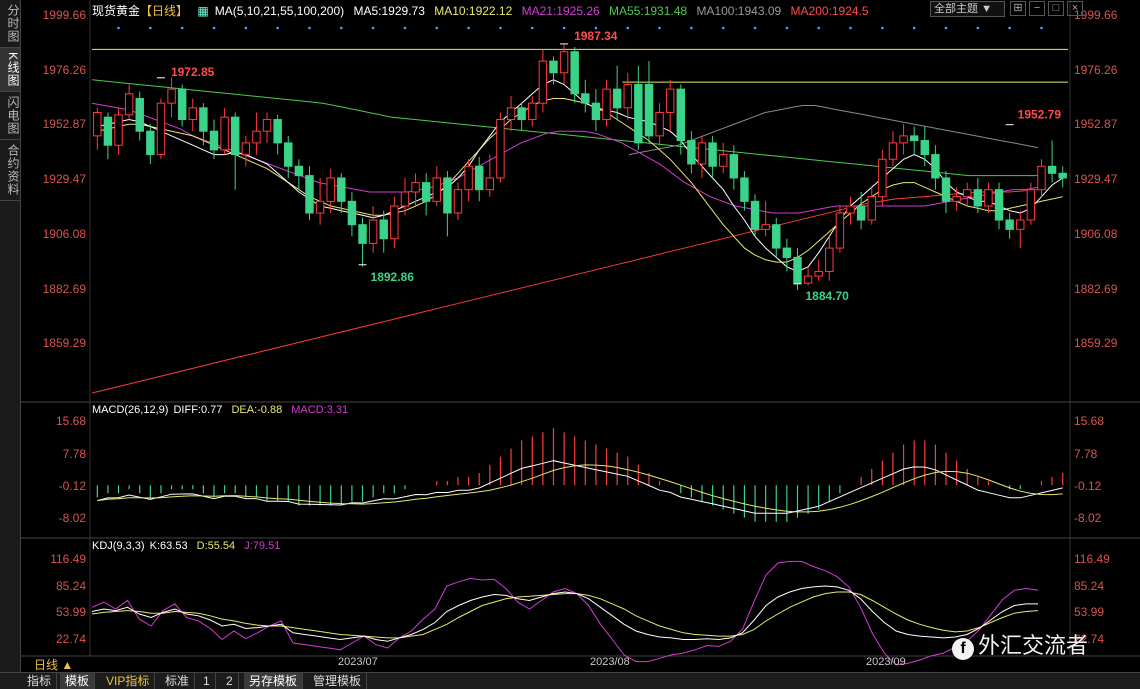 Image resolution: width=1140 pixels, height=689 pixels. What do you see at coordinates (1075, 8) in the screenshot?
I see `close-icon: ×` at bounding box center [1075, 8].